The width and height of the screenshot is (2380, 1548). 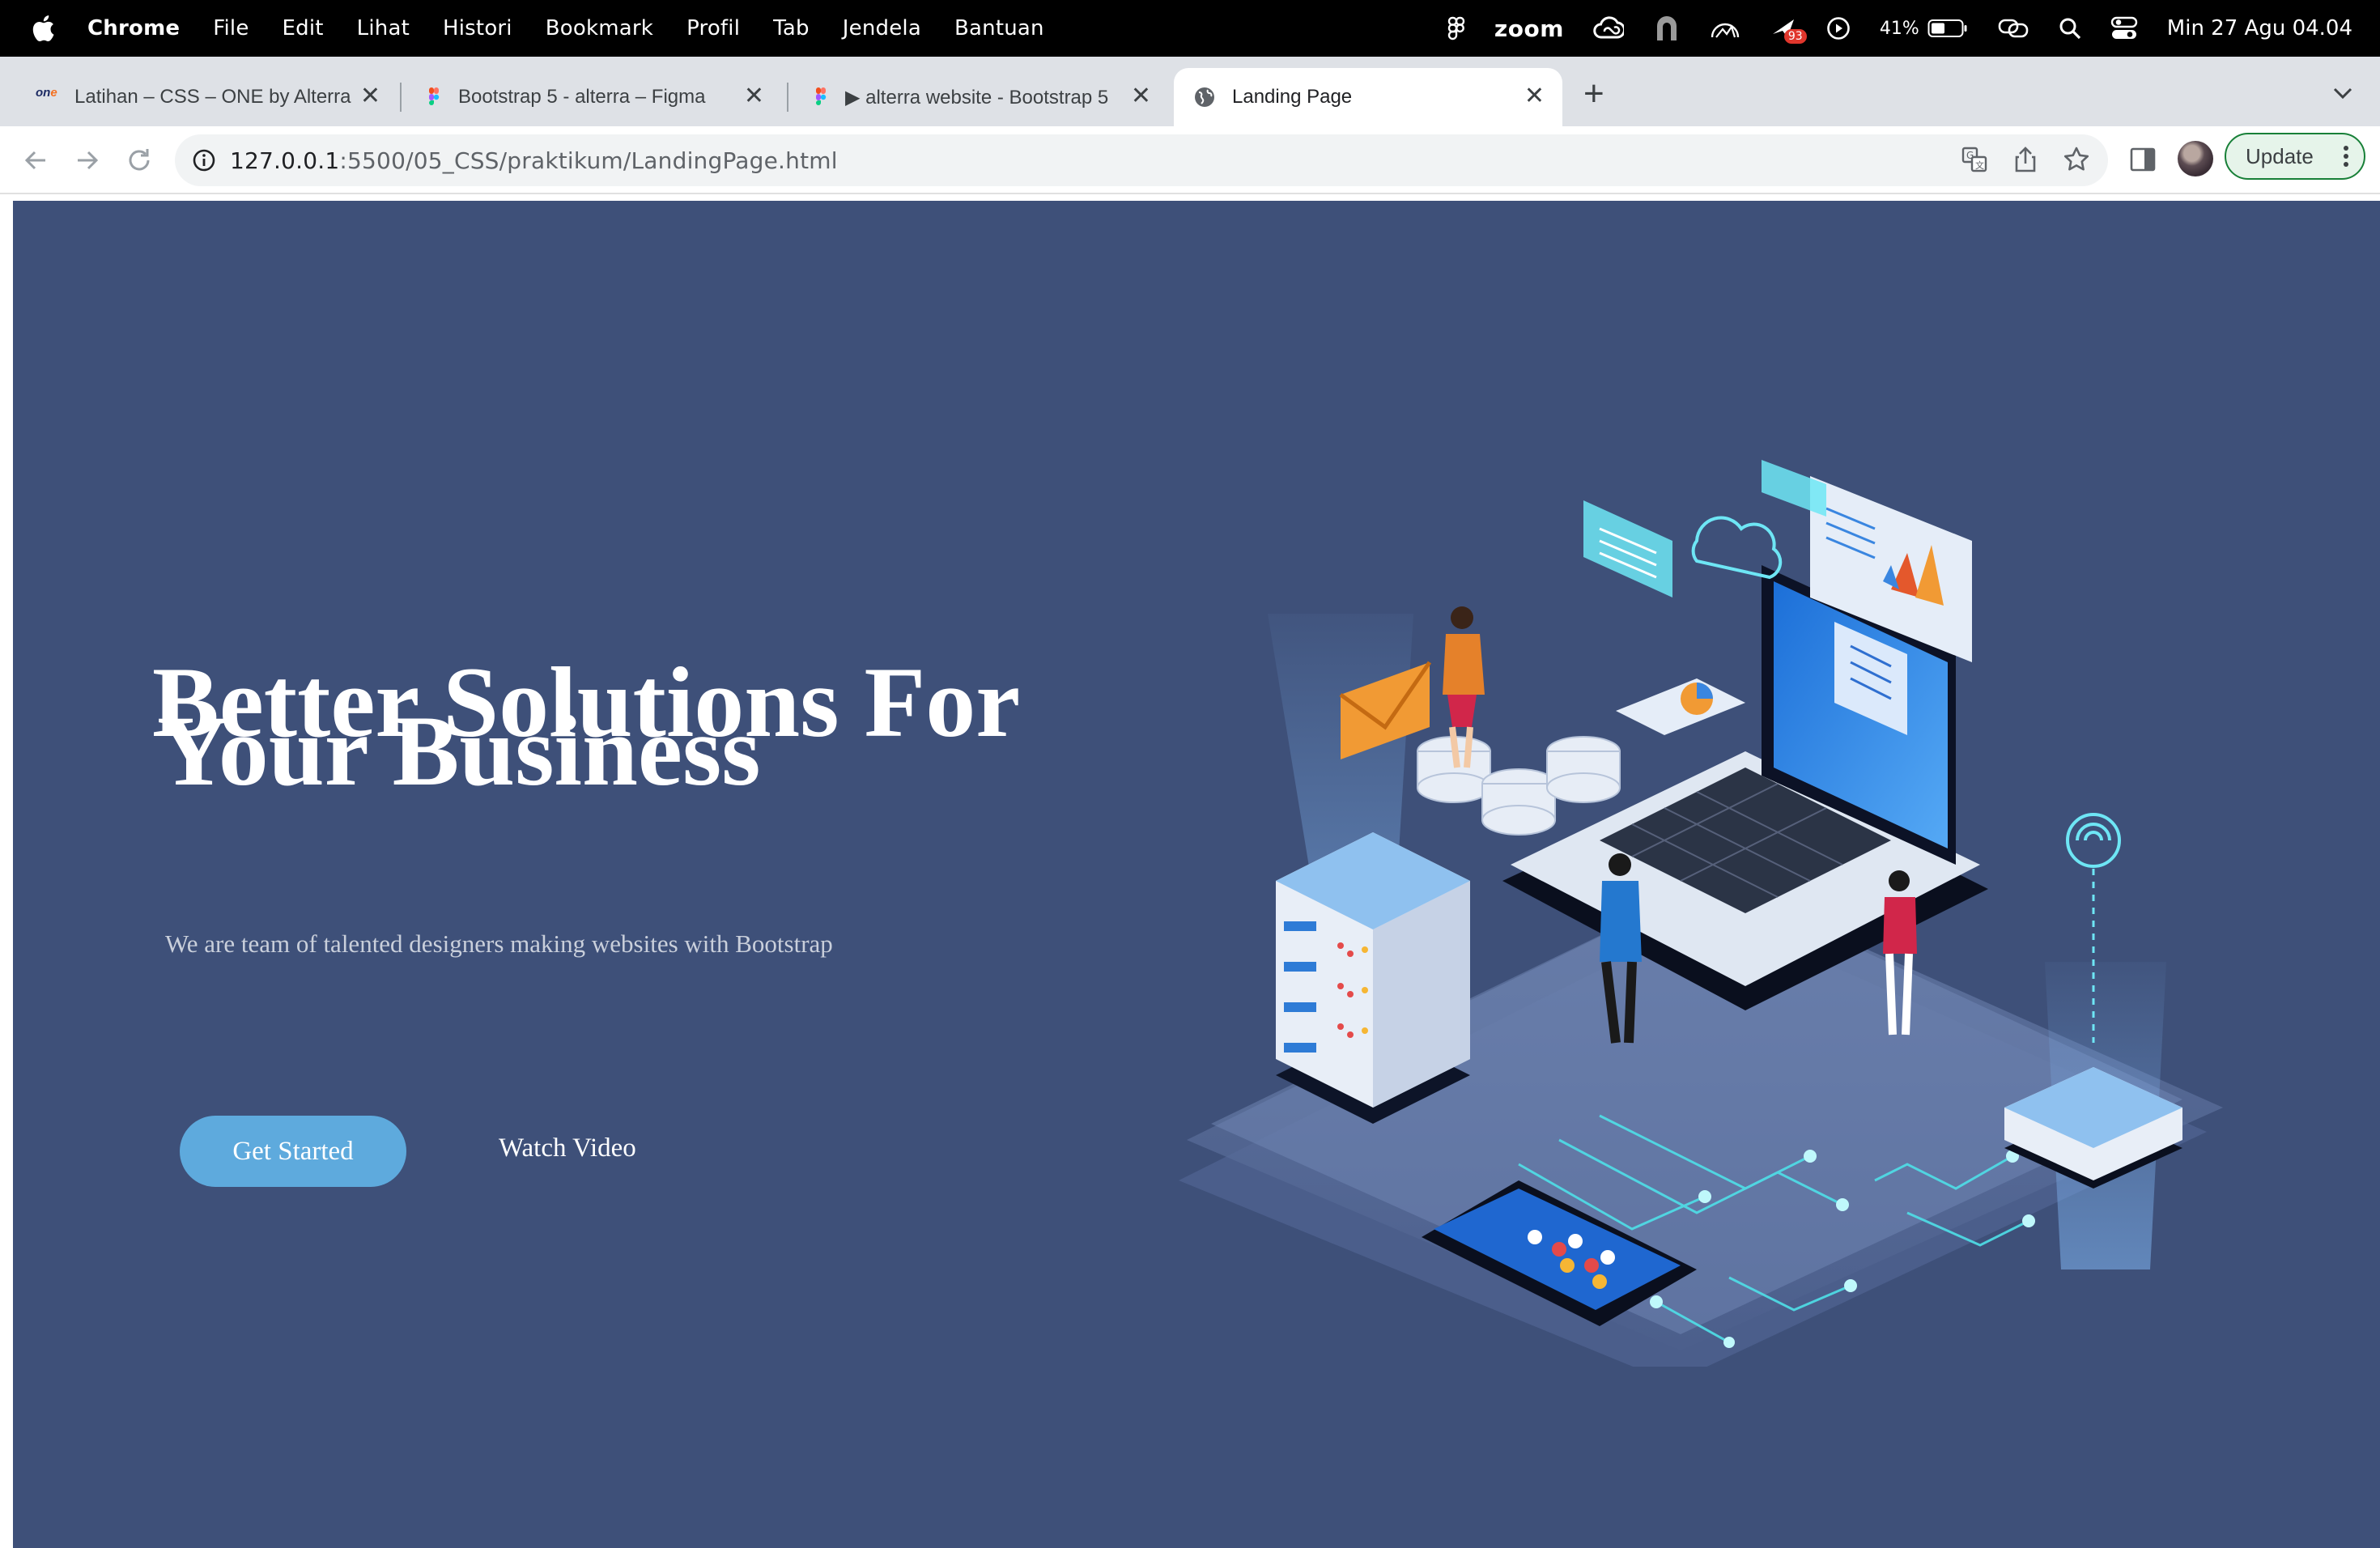 What do you see at coordinates (713, 28) in the screenshot?
I see `menu-profil: Profil` at bounding box center [713, 28].